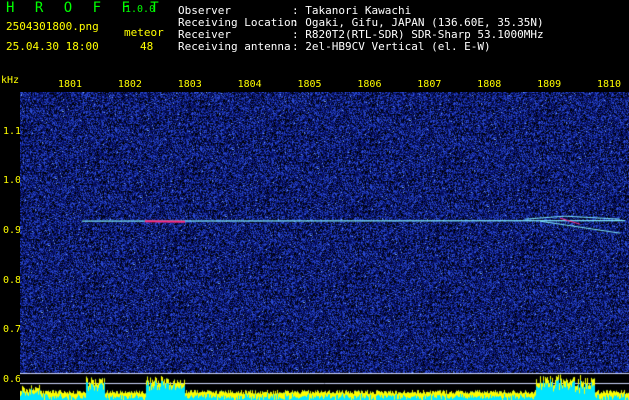 This screenshot has height=400, width=629. Describe the element at coordinates (70, 84) in the screenshot. I see `x-tick-label: 1801` at that location.